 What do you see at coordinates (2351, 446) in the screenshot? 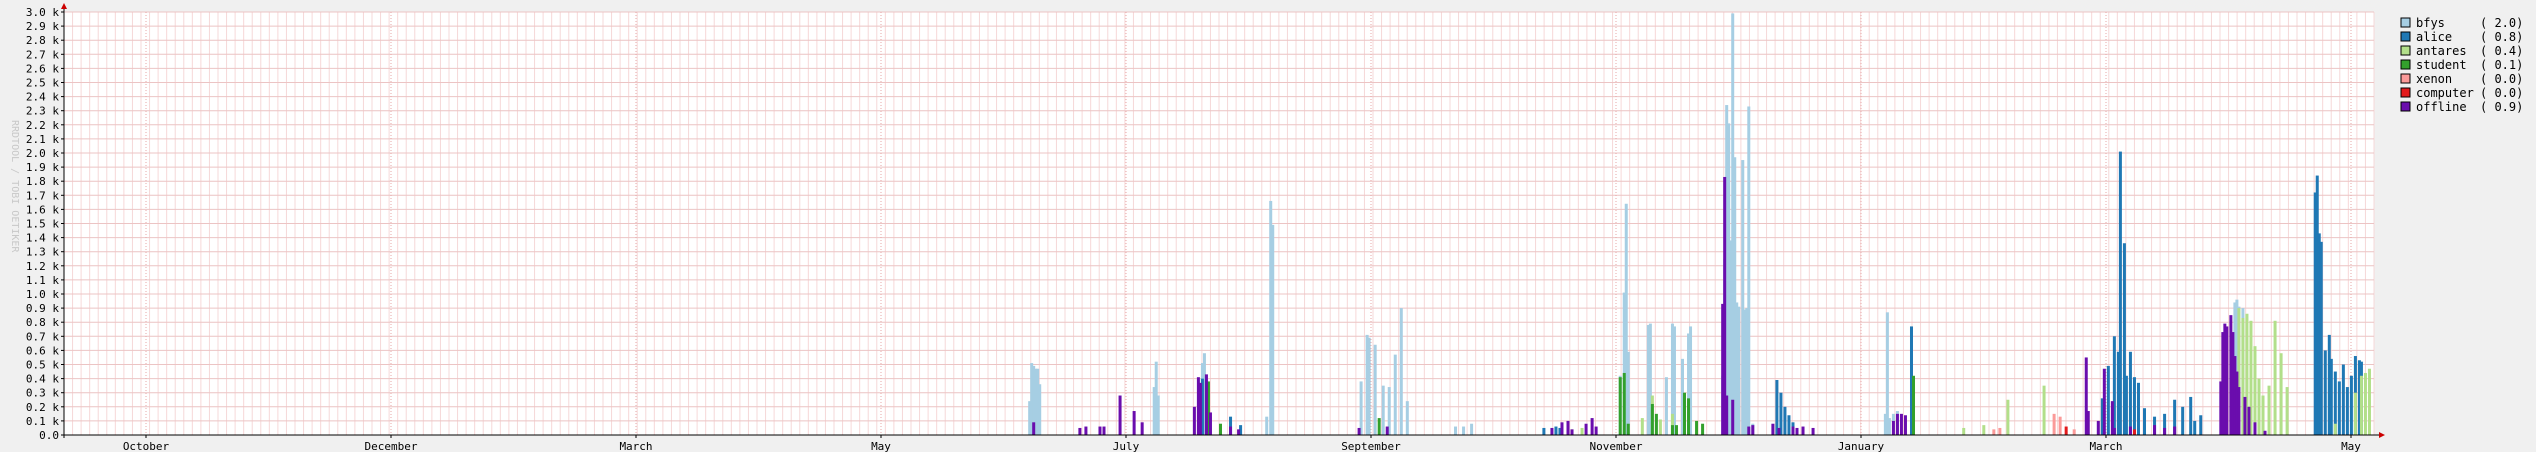
I see `x-tick-label: May` at bounding box center [2351, 446].